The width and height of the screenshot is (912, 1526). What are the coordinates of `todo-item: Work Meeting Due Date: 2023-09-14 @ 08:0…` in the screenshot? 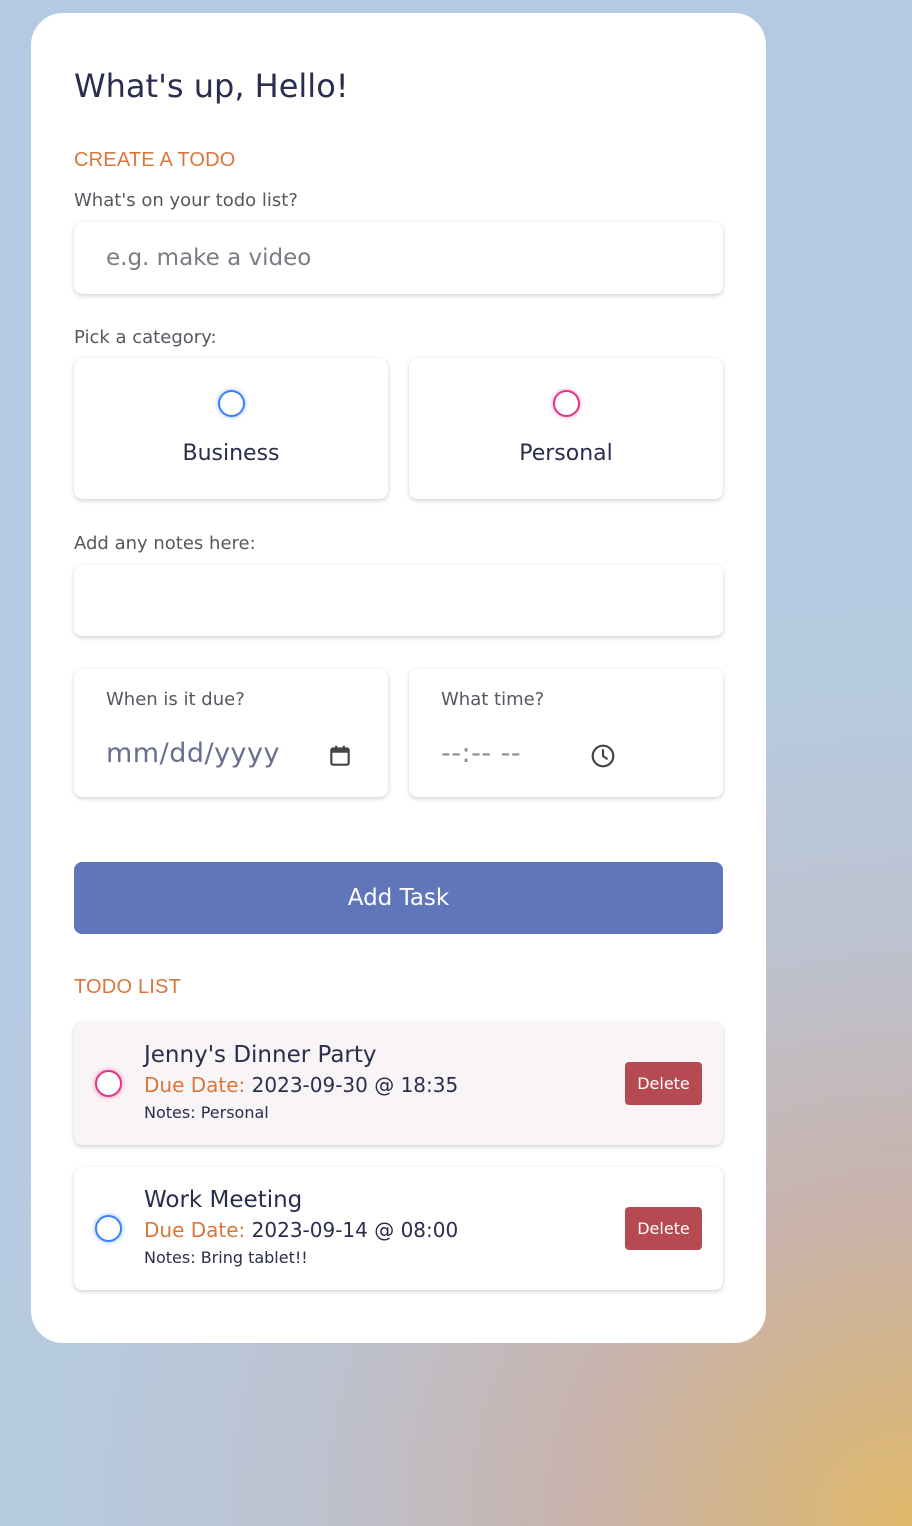 It's located at (398, 1228).